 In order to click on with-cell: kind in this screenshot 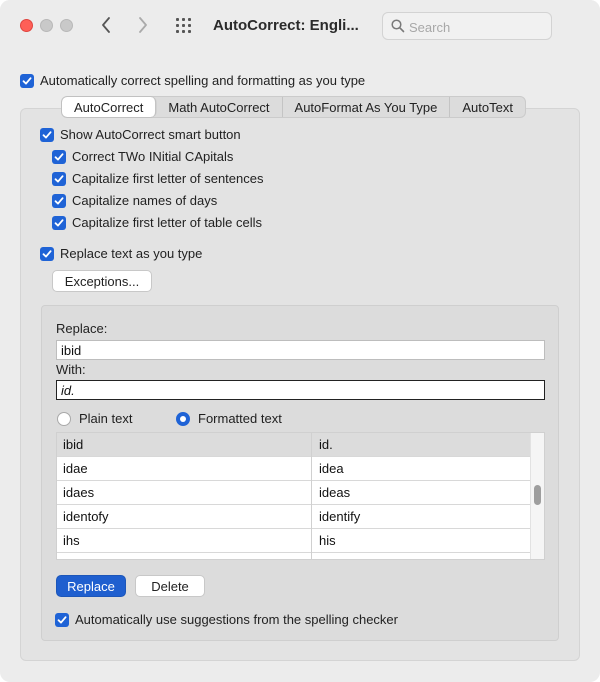, I will do `click(331, 558)`.